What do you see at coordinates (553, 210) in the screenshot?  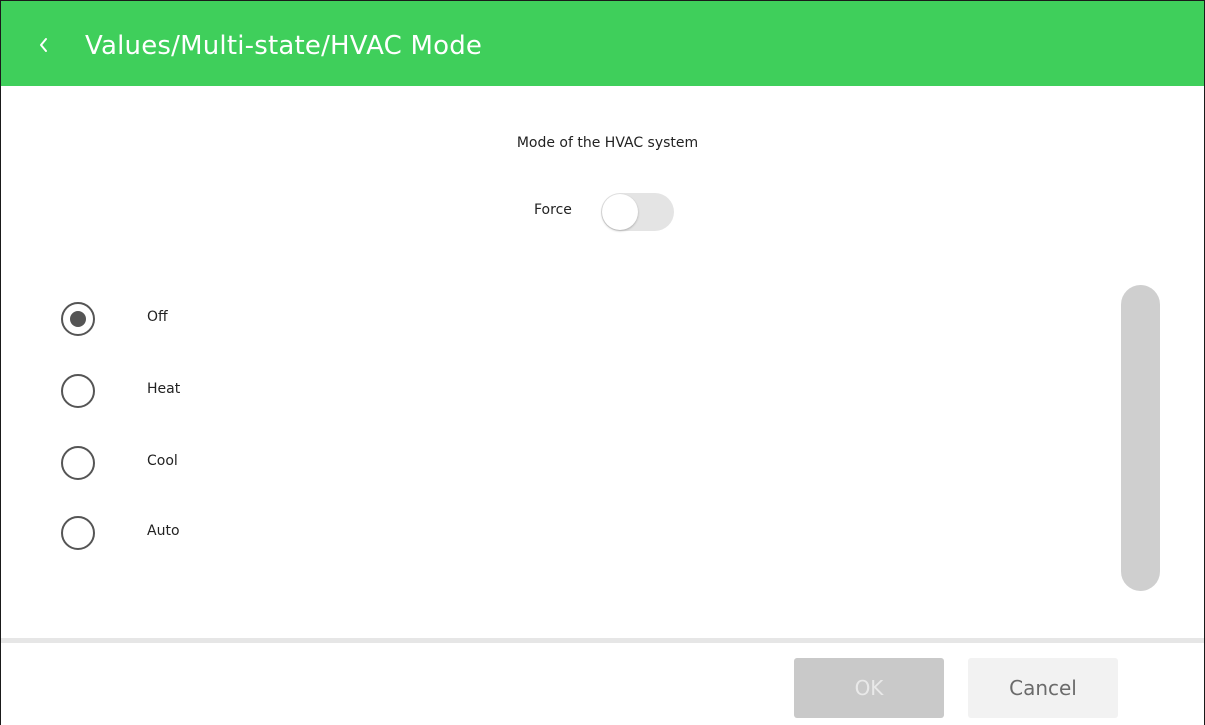 I see `force-label: Force` at bounding box center [553, 210].